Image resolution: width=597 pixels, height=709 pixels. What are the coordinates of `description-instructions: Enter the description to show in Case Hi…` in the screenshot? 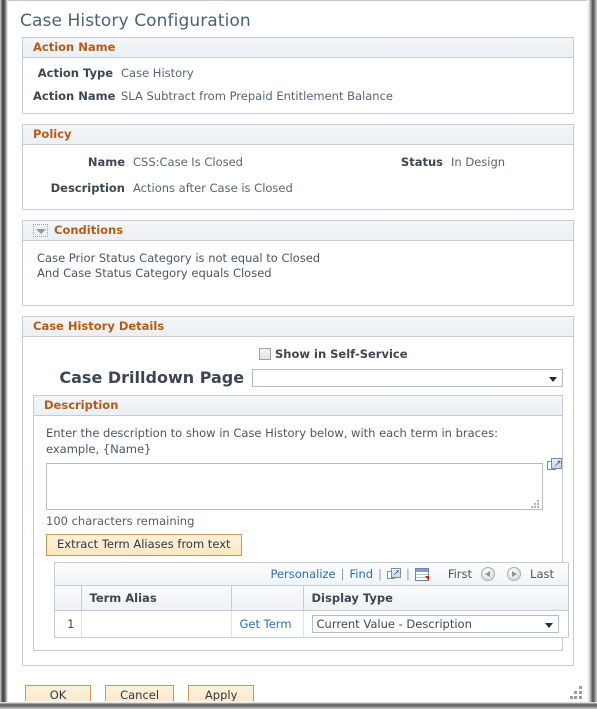 It's located at (272, 441).